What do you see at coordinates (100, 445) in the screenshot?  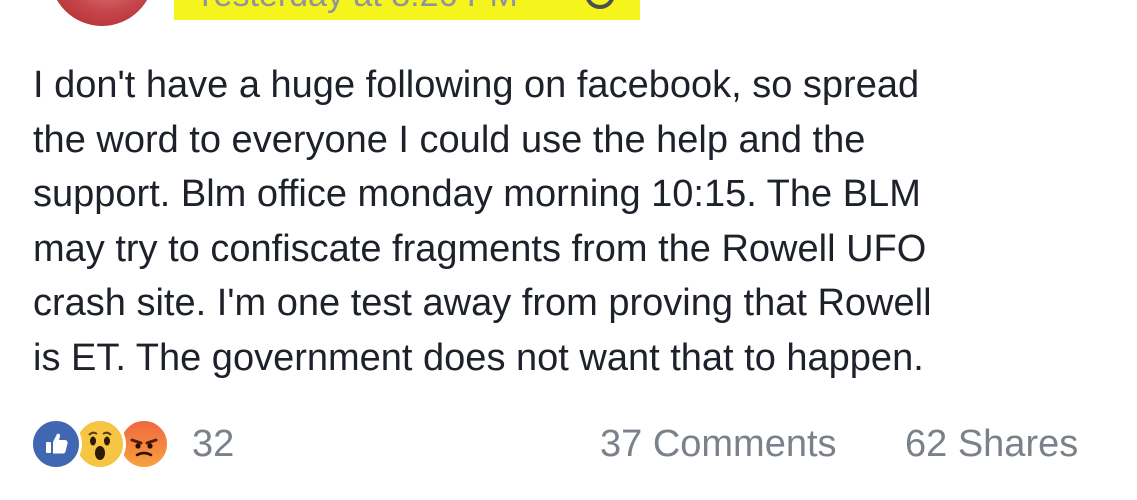 I see `wow-face-icon` at bounding box center [100, 445].